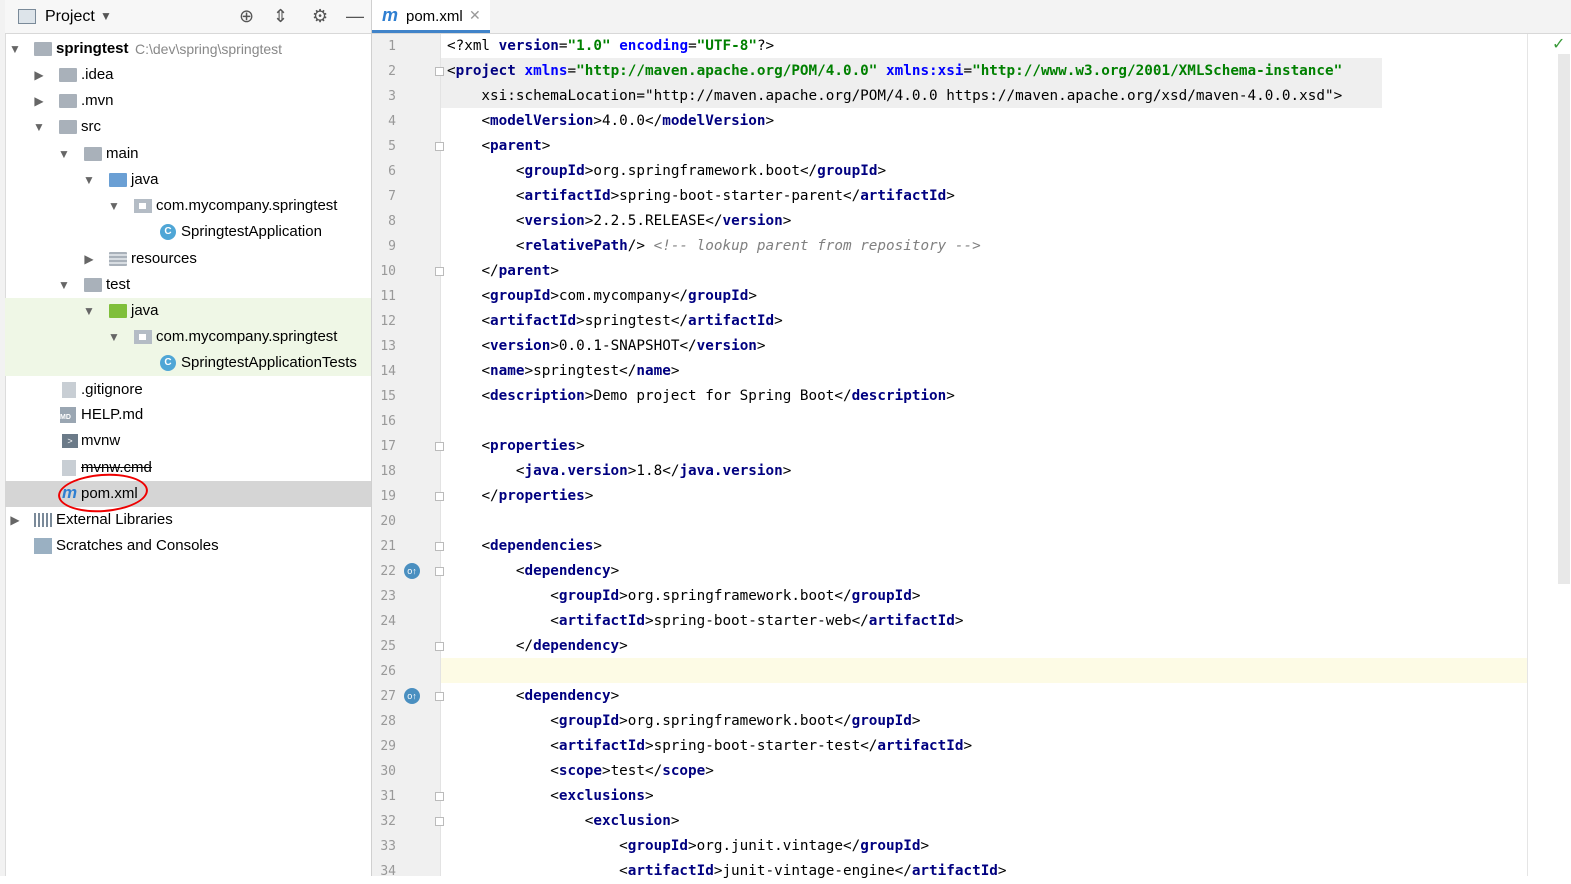  What do you see at coordinates (143, 337) in the screenshot?
I see `package-icon` at bounding box center [143, 337].